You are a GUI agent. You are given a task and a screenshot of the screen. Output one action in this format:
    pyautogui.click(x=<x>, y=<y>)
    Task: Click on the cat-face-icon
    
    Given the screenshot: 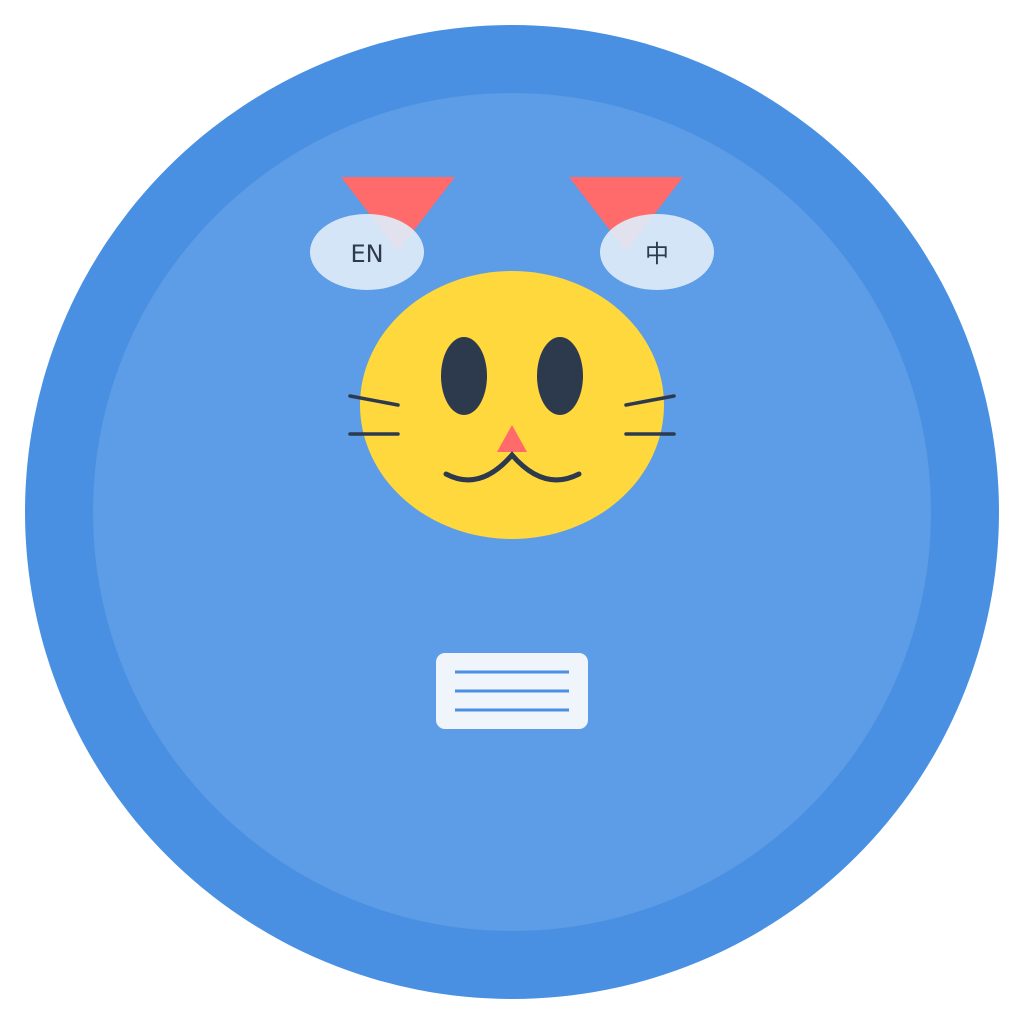 What is the action you would take?
    pyautogui.click(x=512, y=405)
    